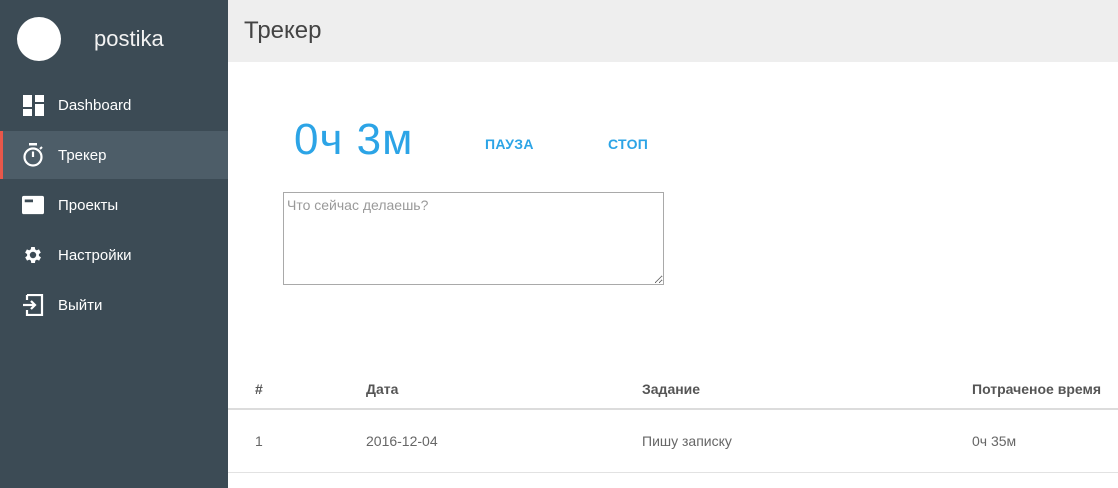 The height and width of the screenshot is (488, 1118). What do you see at coordinates (33, 155) in the screenshot?
I see `stopwatch-icon` at bounding box center [33, 155].